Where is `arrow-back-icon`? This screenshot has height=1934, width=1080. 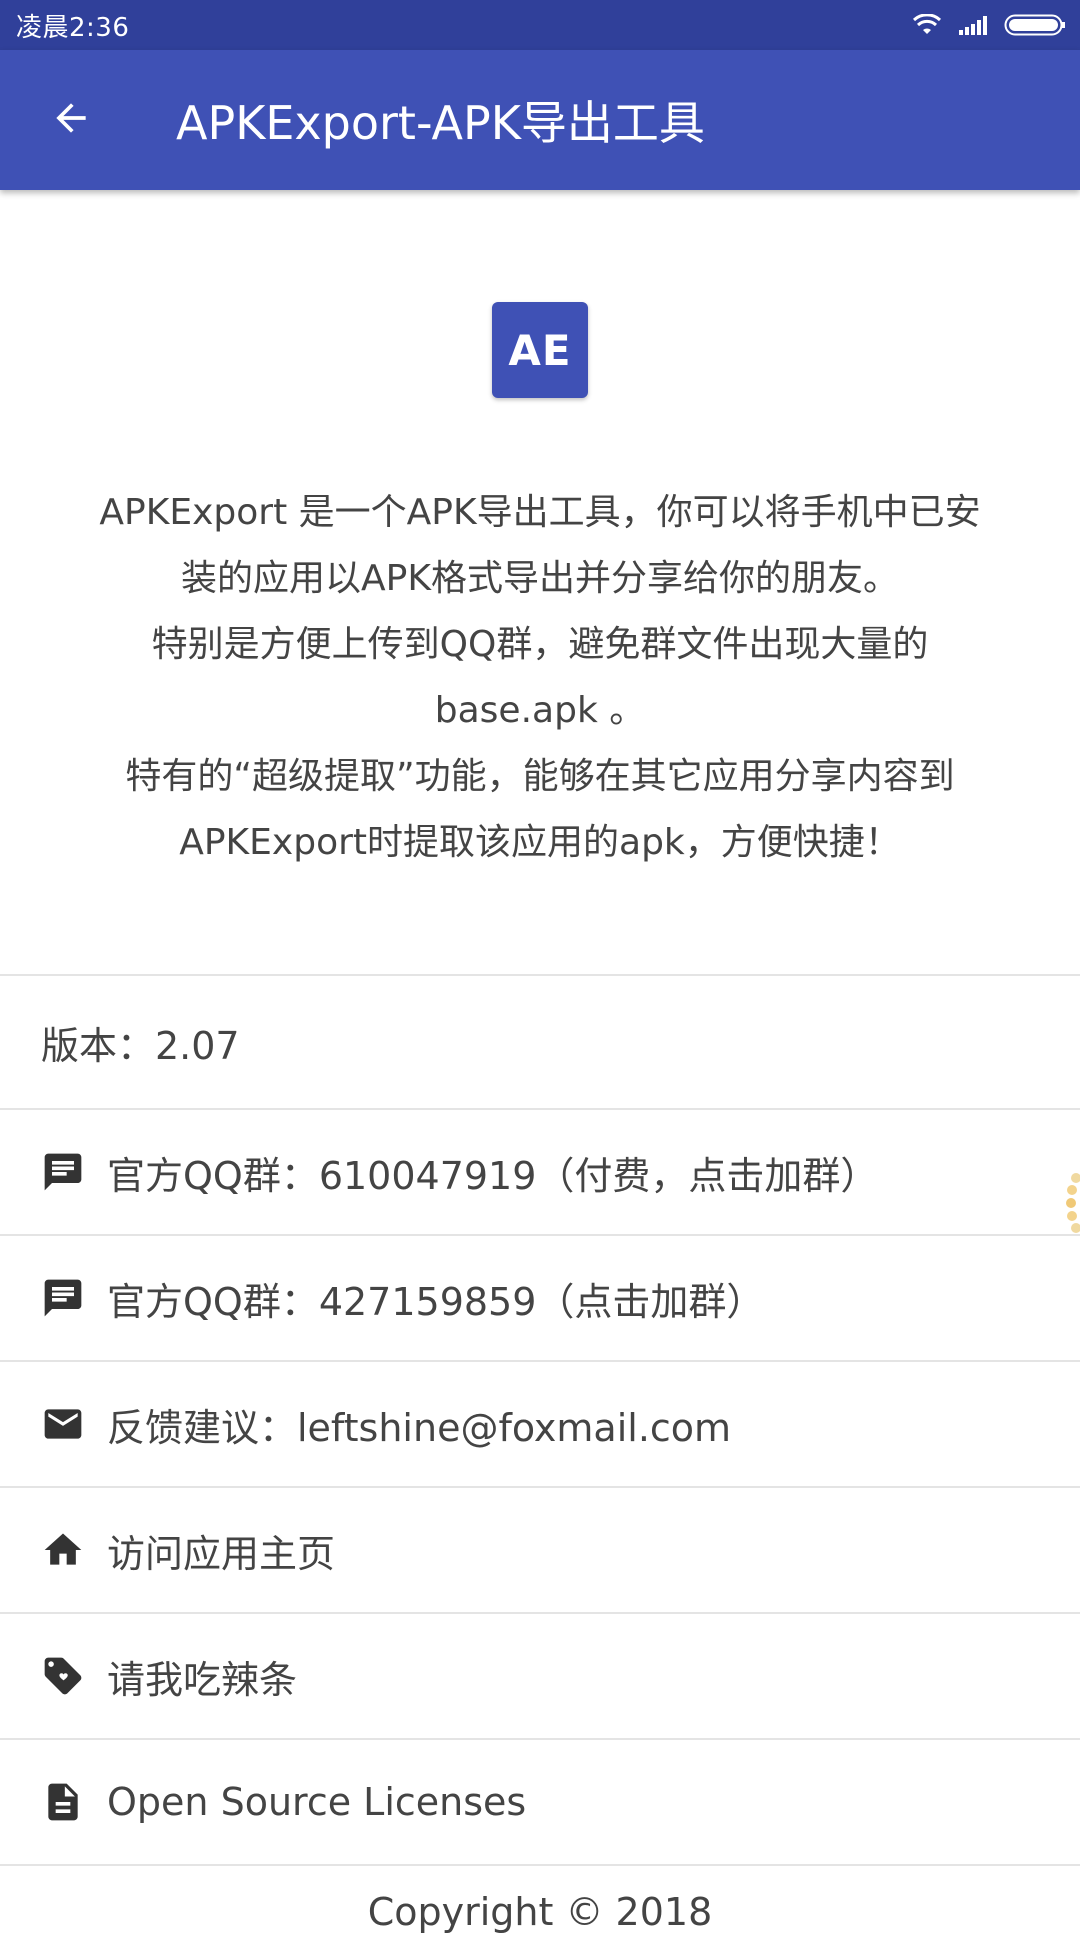
arrow-back-icon is located at coordinates (71, 120).